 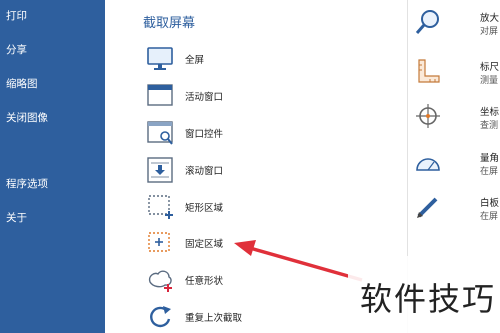 I want to click on tool-magnifier: 放大 对屏, so click(x=457, y=26).